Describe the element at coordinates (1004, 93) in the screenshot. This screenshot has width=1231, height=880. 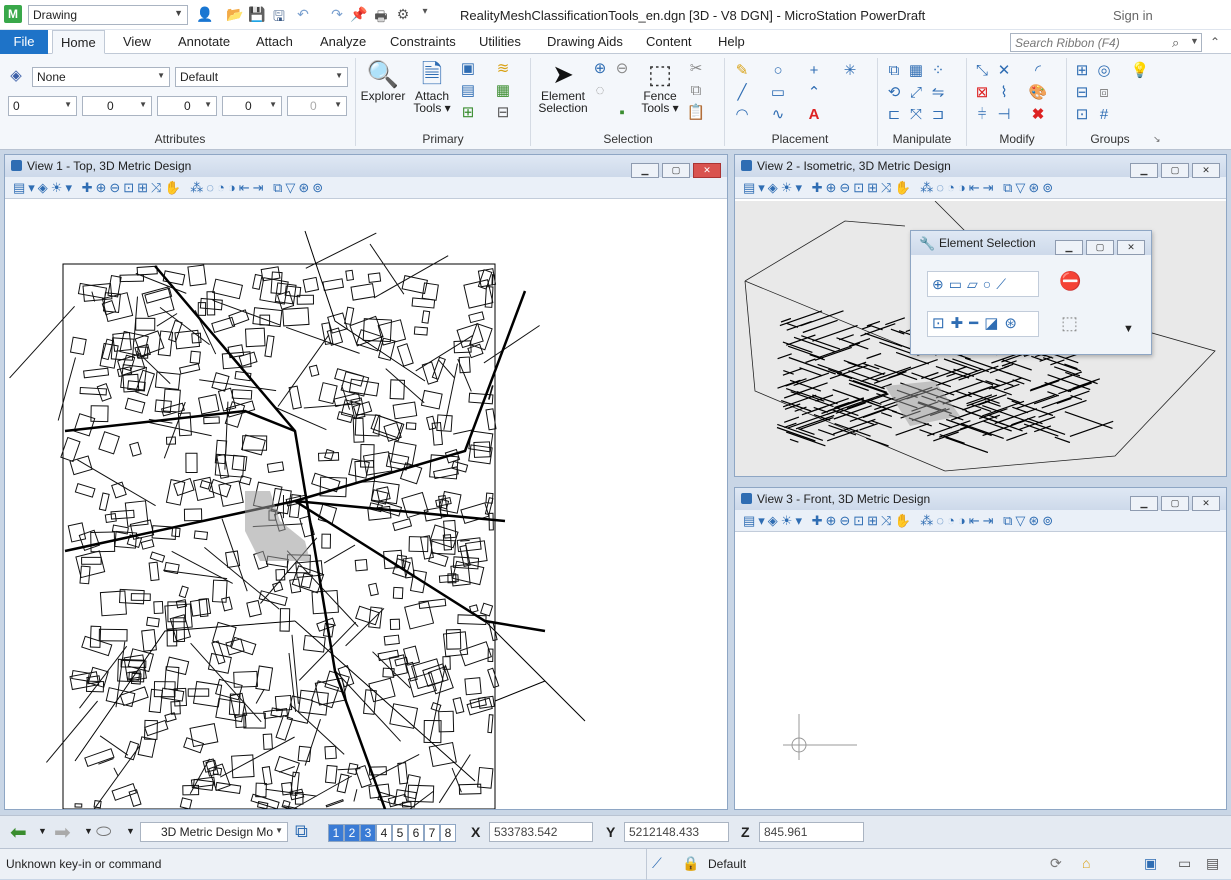
I see `break-icon: ⌇` at that location.